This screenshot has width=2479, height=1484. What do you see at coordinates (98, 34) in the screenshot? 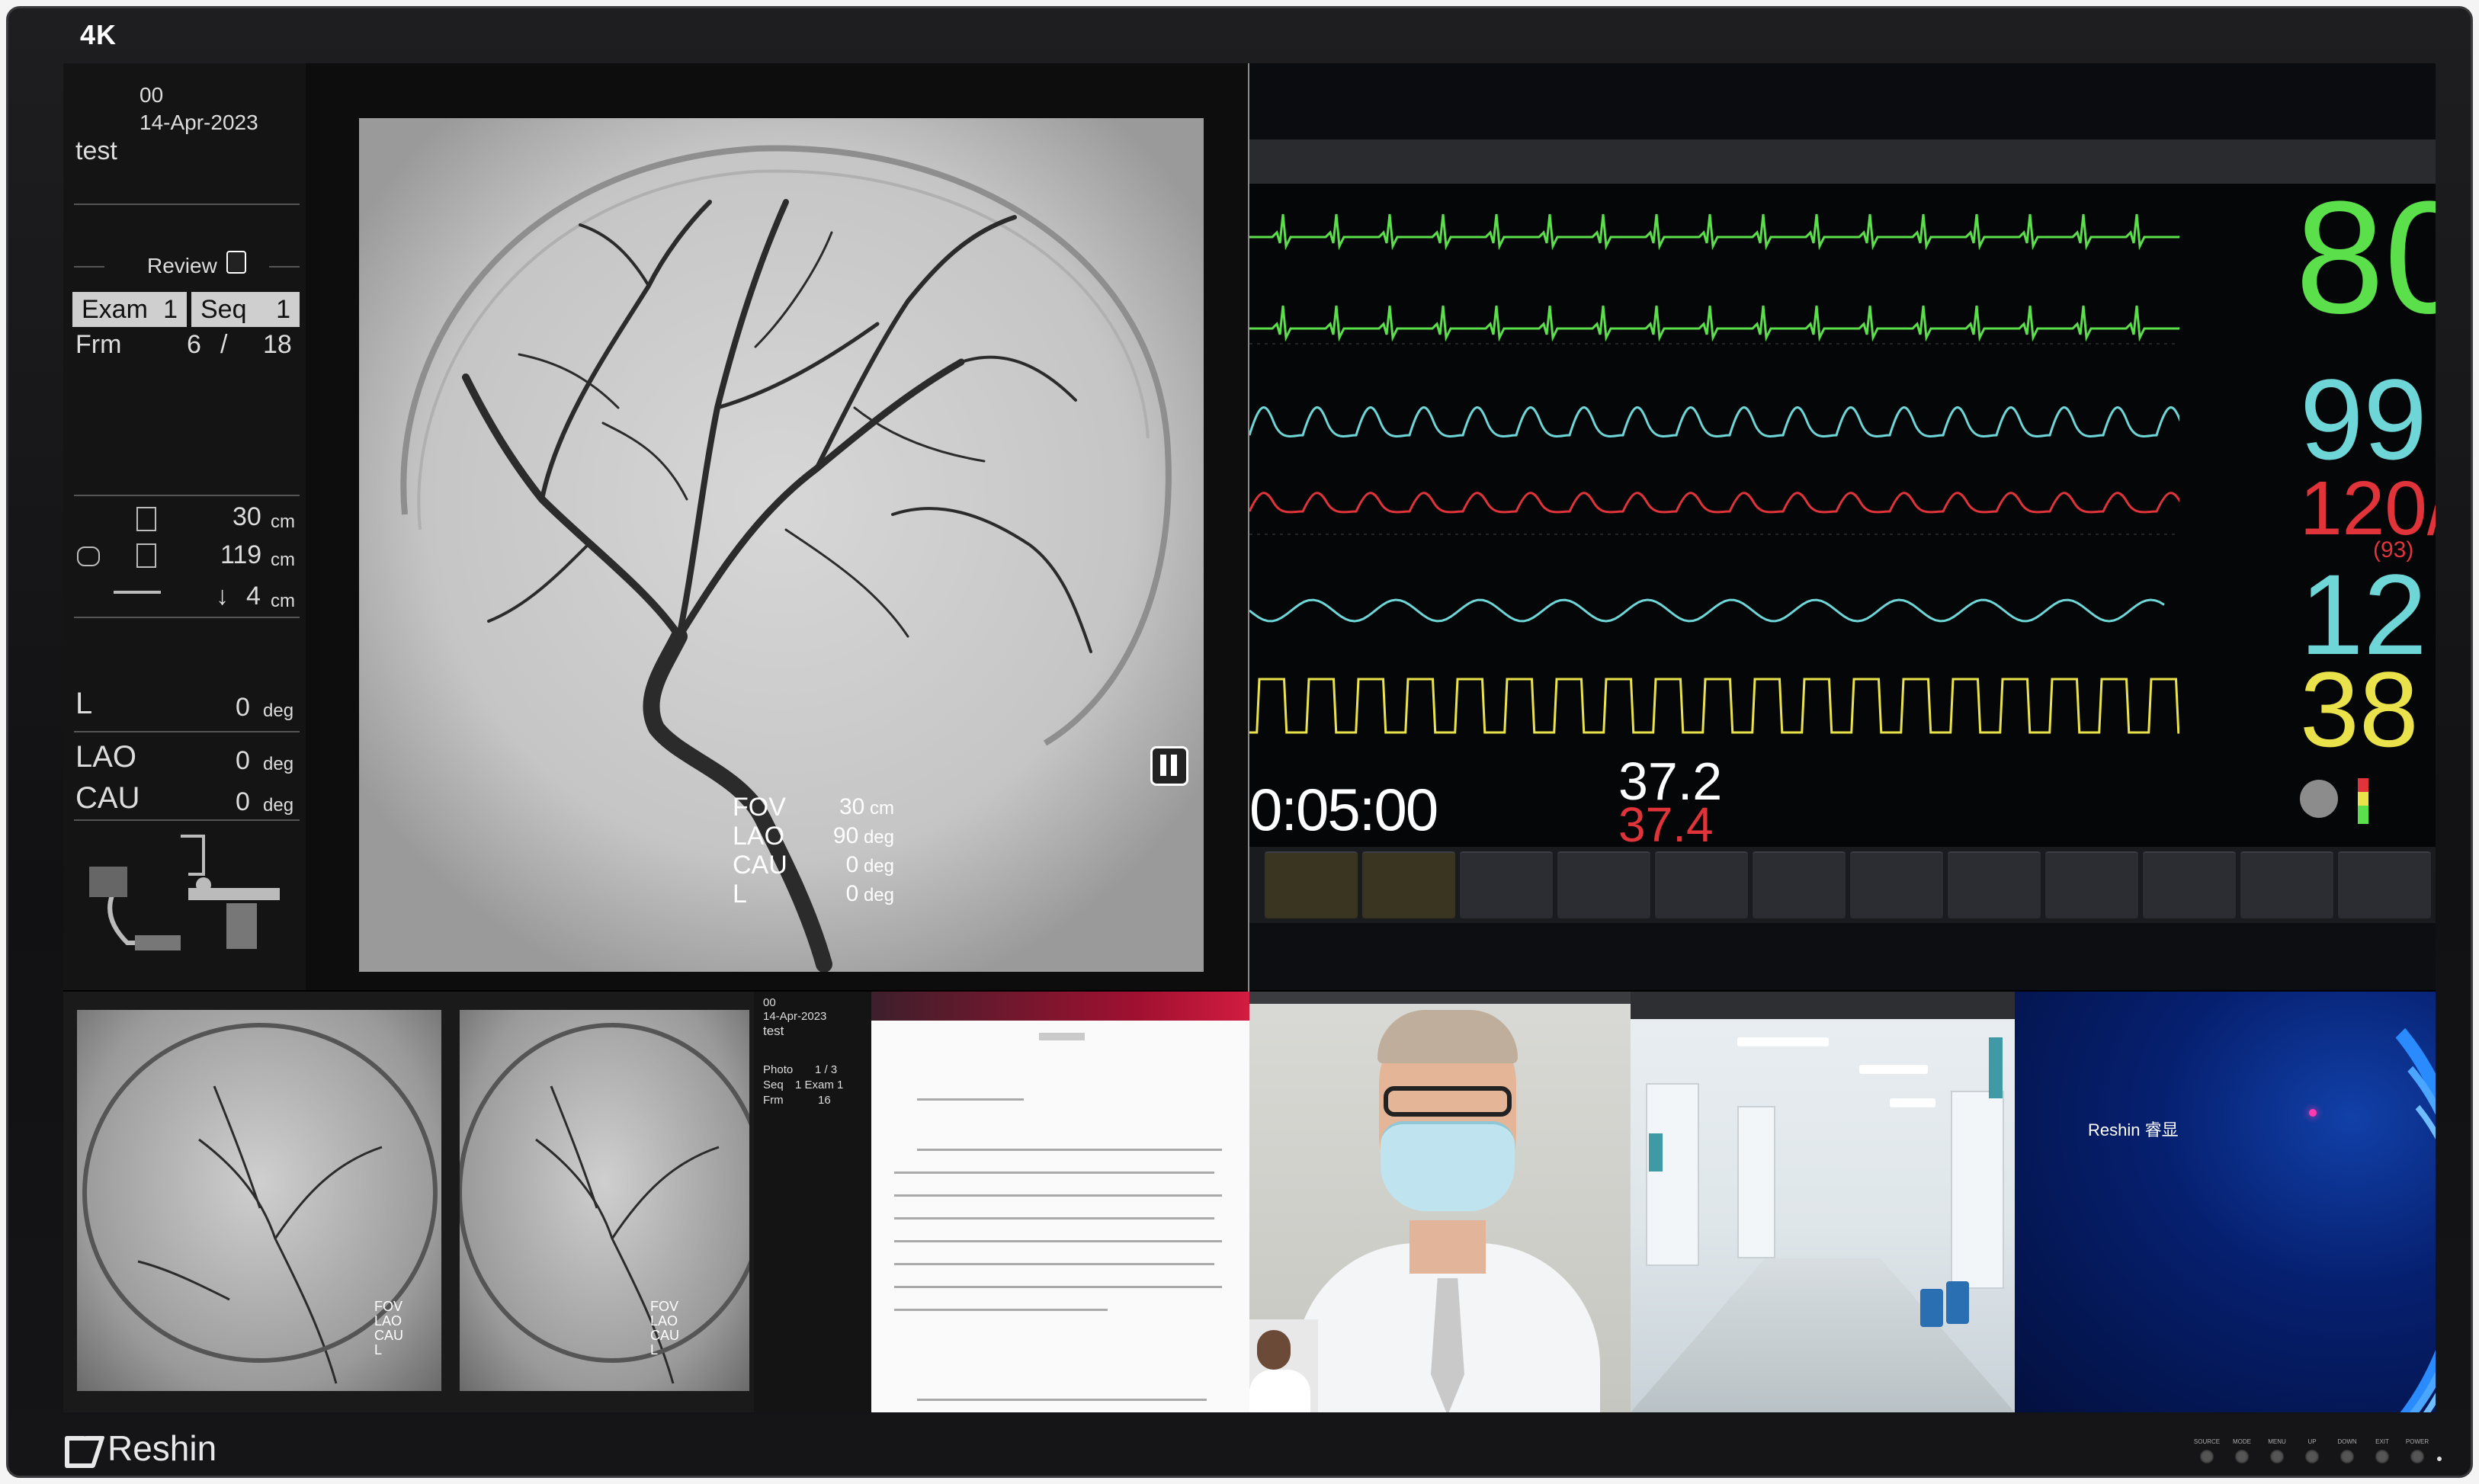
I see `resolution-badge: 4K` at bounding box center [98, 34].